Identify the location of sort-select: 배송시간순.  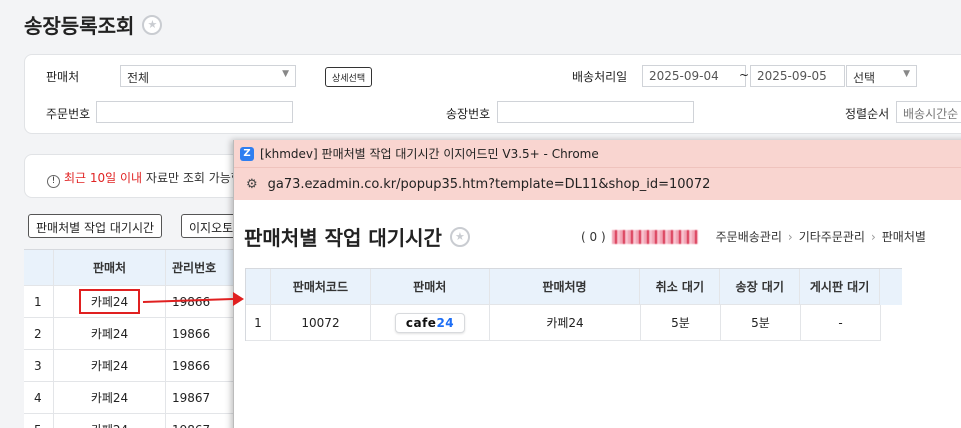
(928, 112).